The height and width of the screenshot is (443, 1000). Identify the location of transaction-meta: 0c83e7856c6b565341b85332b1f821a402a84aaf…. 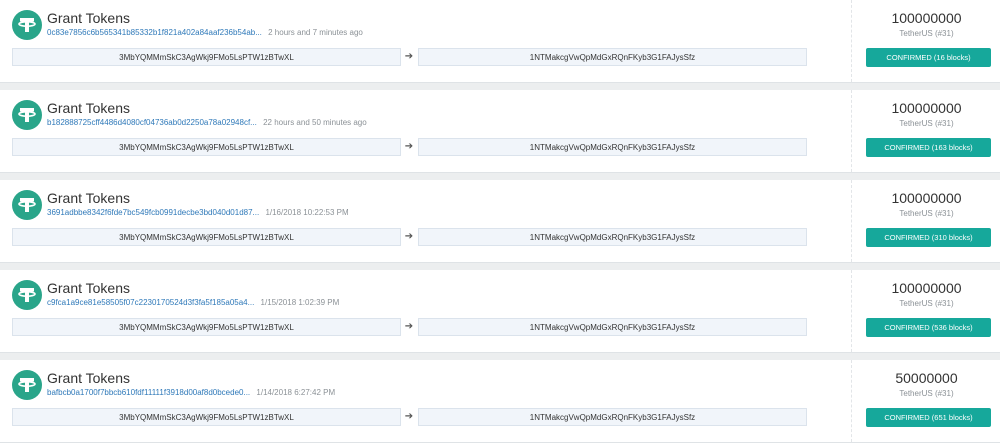
(205, 32).